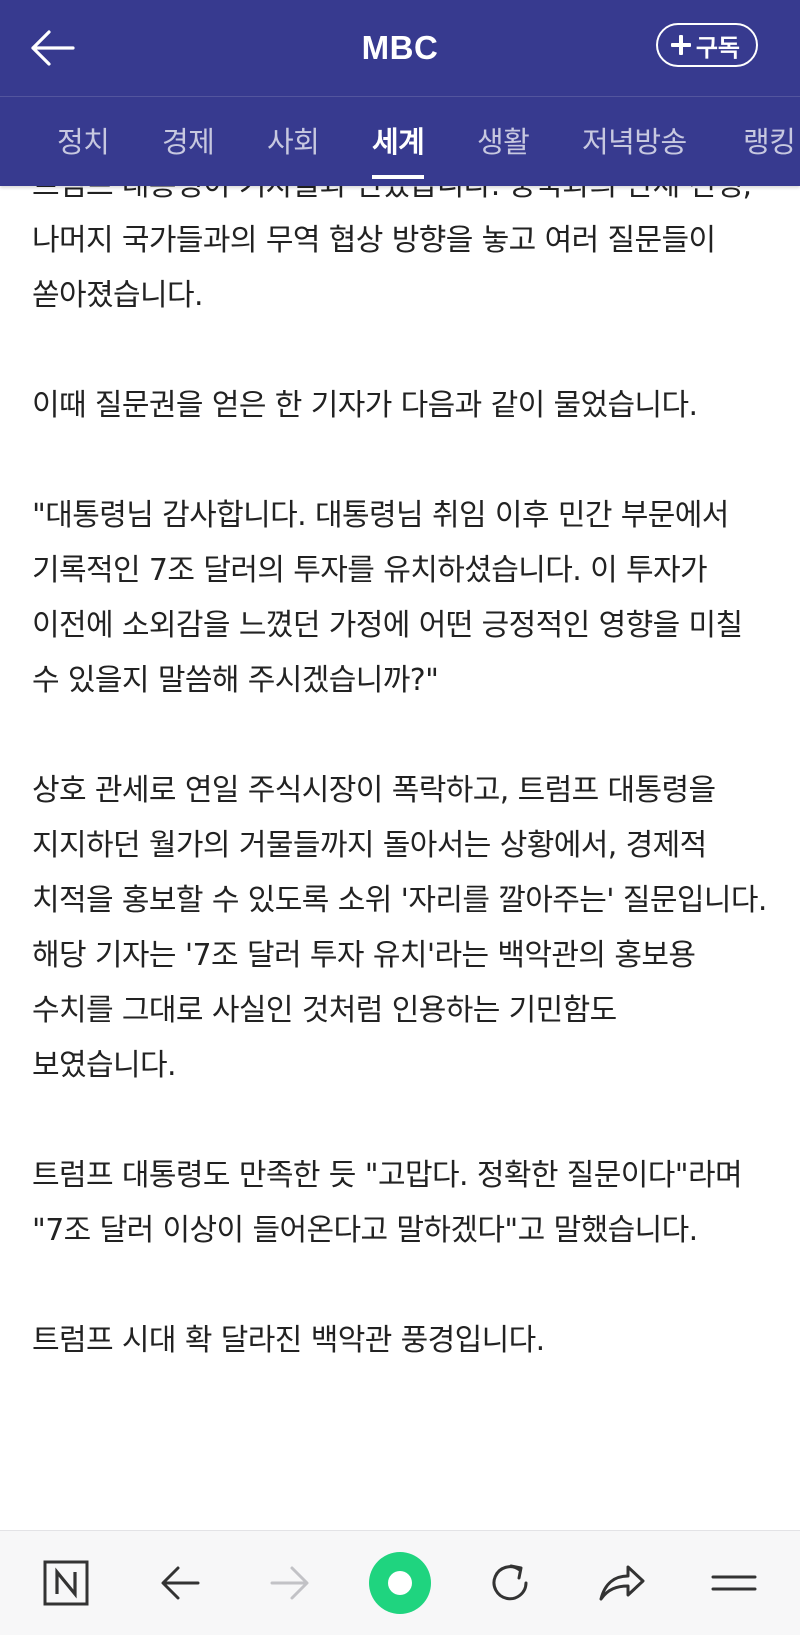 Image resolution: width=800 pixels, height=1635 pixels. I want to click on subscribe-button: 구독, so click(706, 45).